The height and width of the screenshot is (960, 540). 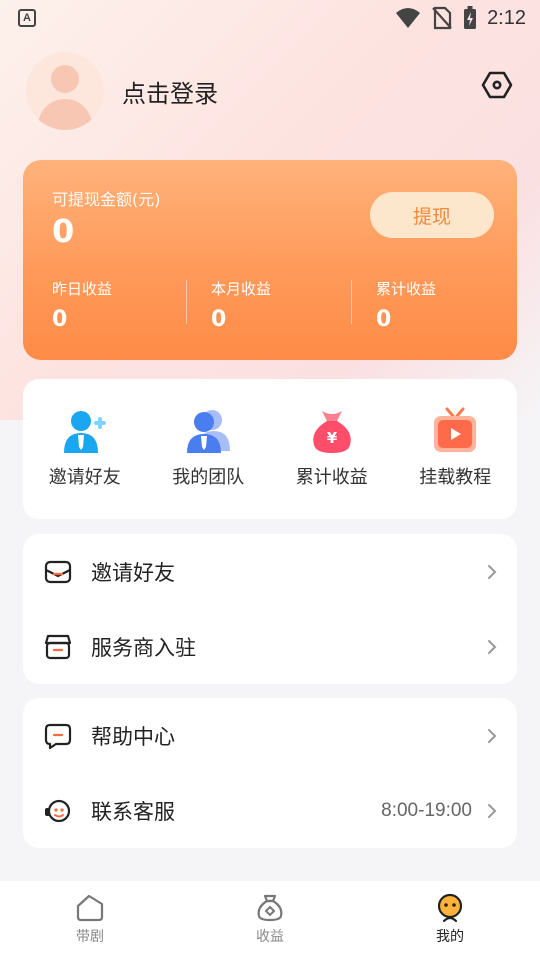 I want to click on wifi-icon, so click(x=408, y=18).